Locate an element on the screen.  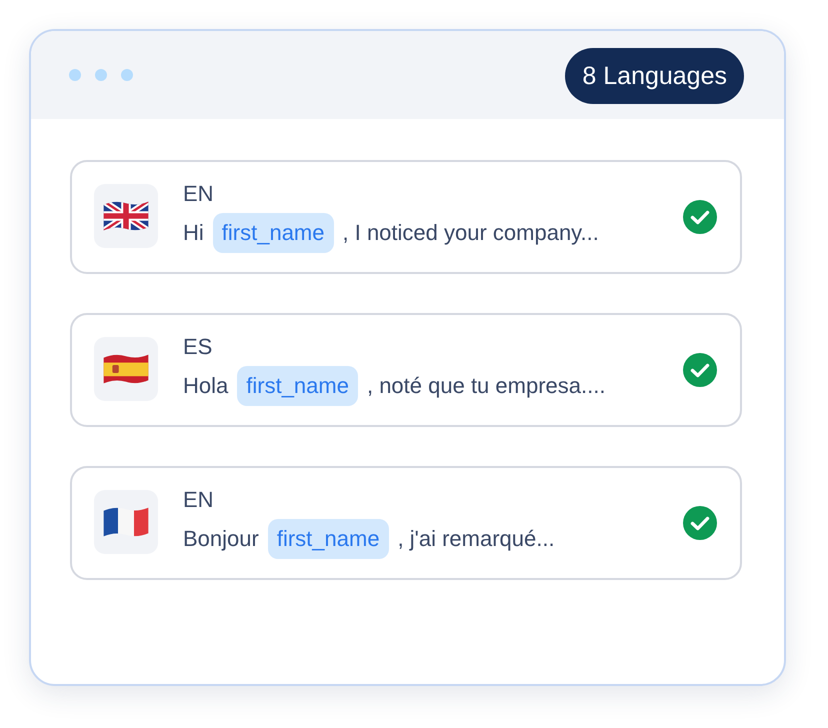
language-code: ES is located at coordinates (197, 347).